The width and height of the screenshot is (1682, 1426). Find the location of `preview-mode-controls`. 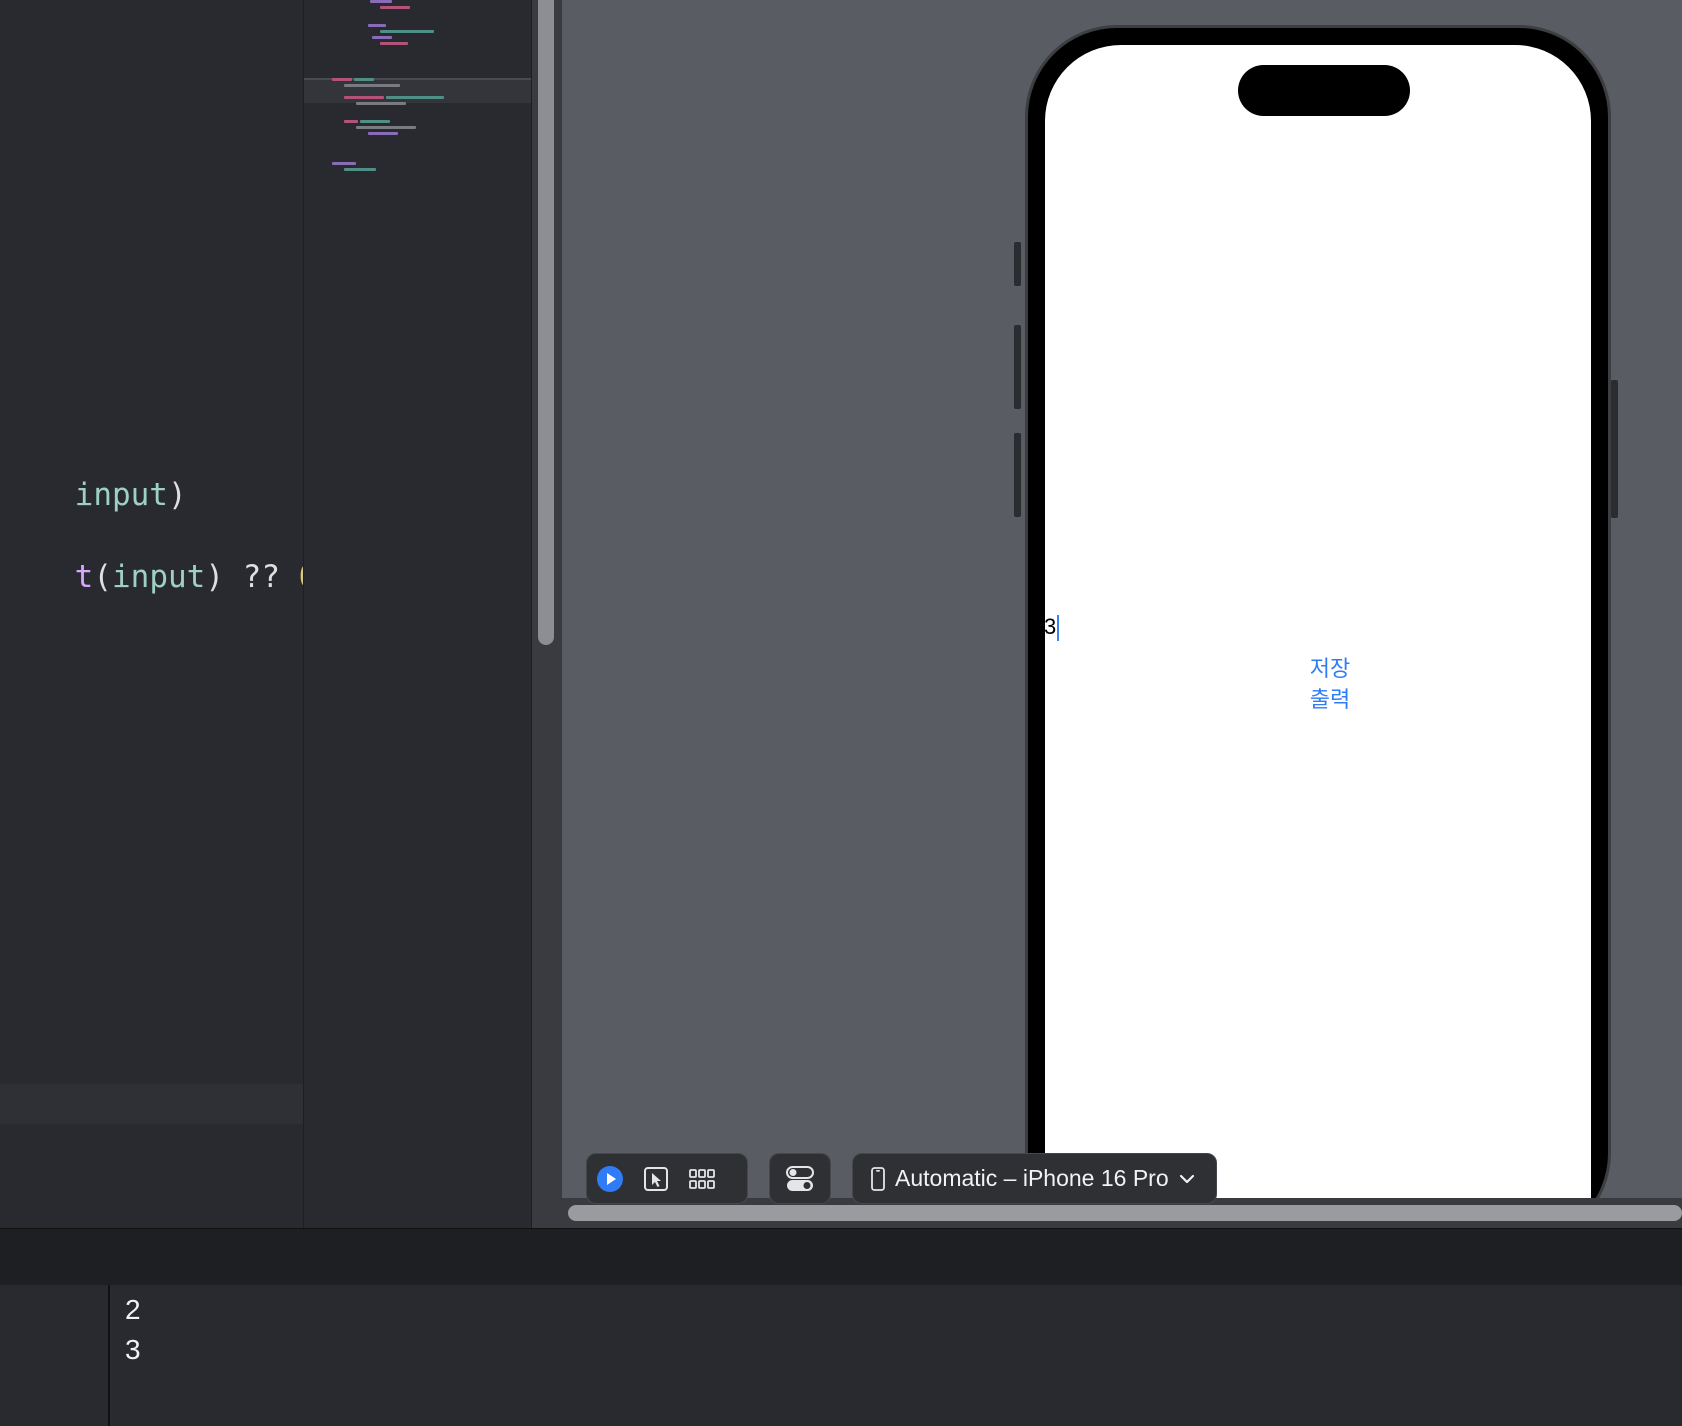

preview-mode-controls is located at coordinates (667, 1178).